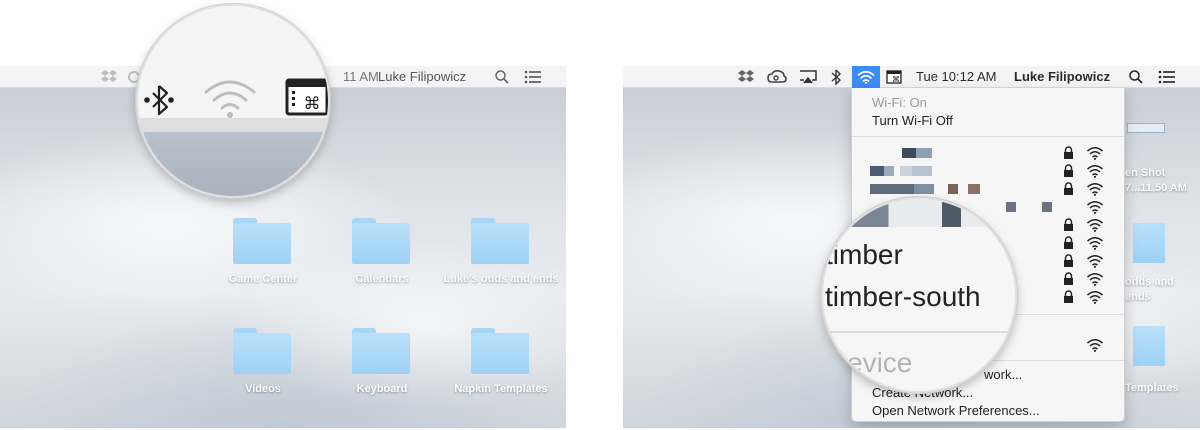  Describe the element at coordinates (501, 378) in the screenshot. I see `desktop-folder: Napkin Templates` at that location.